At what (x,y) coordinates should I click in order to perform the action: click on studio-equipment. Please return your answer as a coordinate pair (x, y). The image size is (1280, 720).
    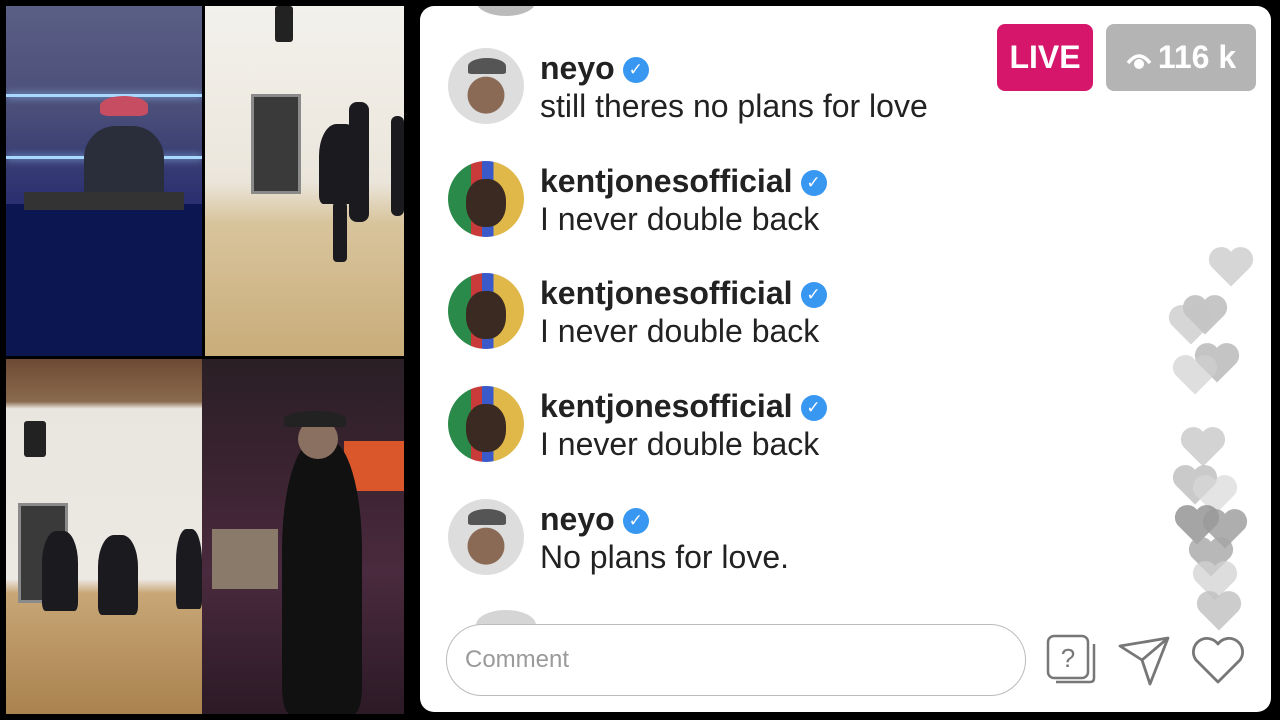
    Looking at the image, I should click on (245, 559).